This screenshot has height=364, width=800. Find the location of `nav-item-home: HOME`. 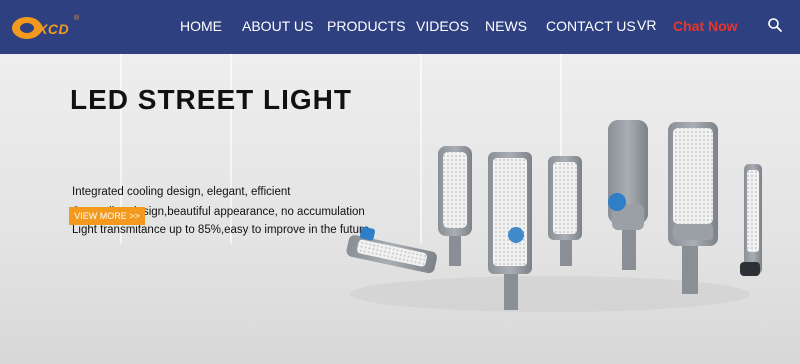

nav-item-home: HOME is located at coordinates (201, 26).